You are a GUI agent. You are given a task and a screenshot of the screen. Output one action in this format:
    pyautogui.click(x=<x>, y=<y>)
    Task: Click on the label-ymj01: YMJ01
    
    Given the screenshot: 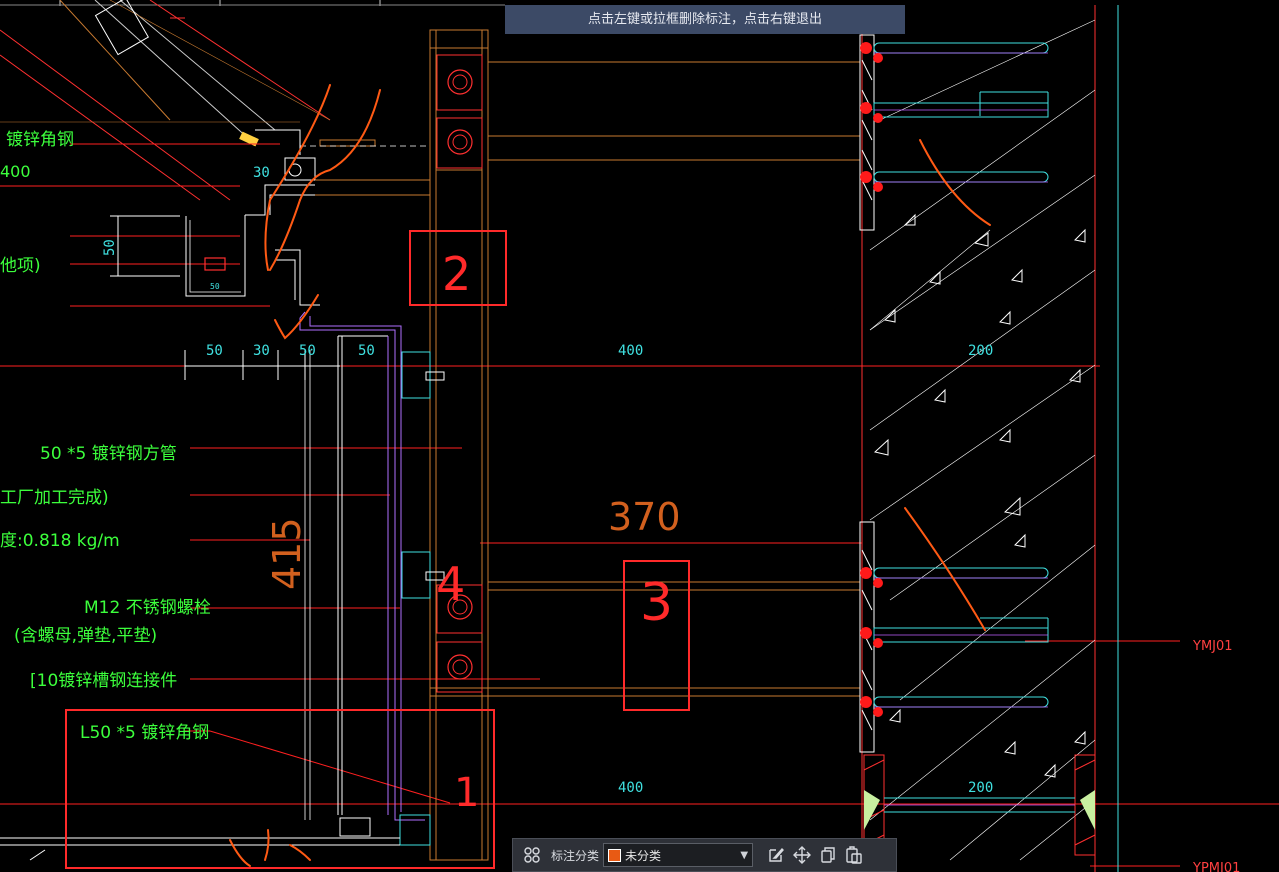 What is the action you would take?
    pyautogui.click(x=1212, y=646)
    